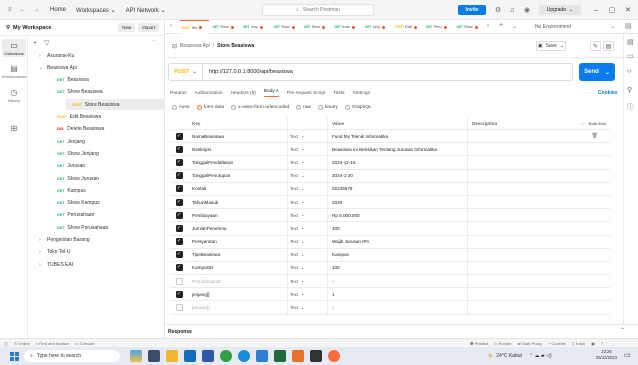 Image resolution: width=638 pixels, height=365 pixels. I want to click on key-cell: TanggalPendaftaran, so click(238, 162).